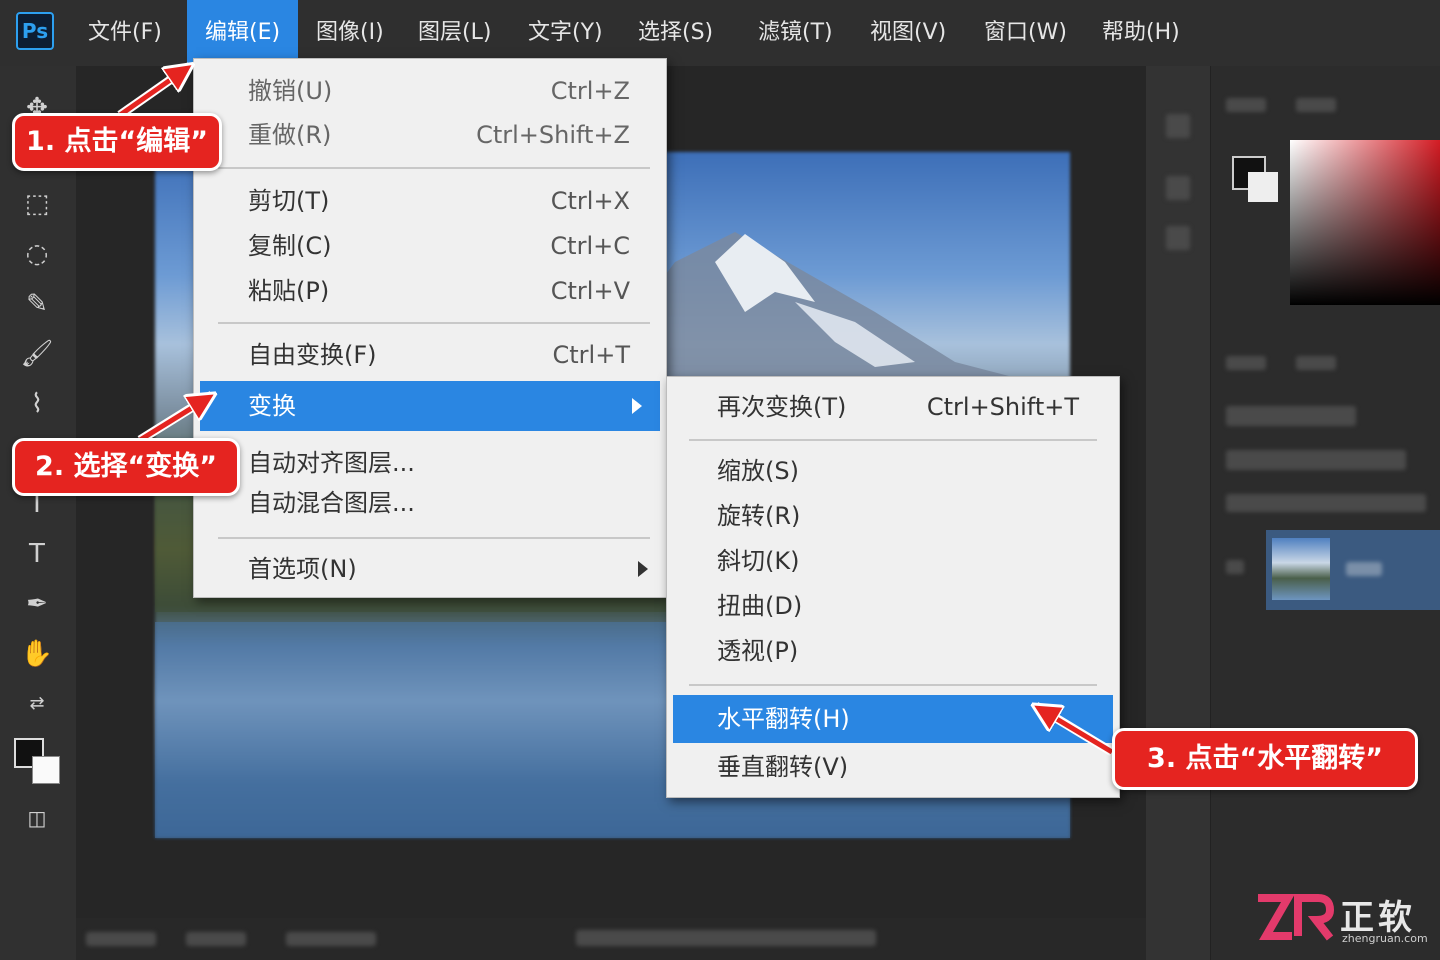  I want to click on submenu-distort: 扭曲(D), so click(893, 606).